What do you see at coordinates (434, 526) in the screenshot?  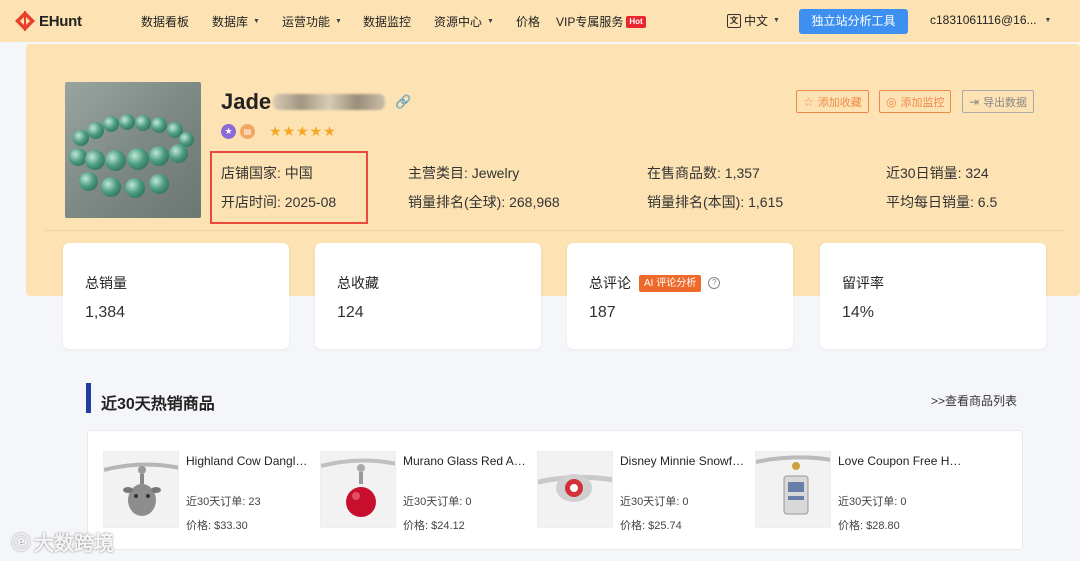 I see `product-price: 价格: $24.12` at bounding box center [434, 526].